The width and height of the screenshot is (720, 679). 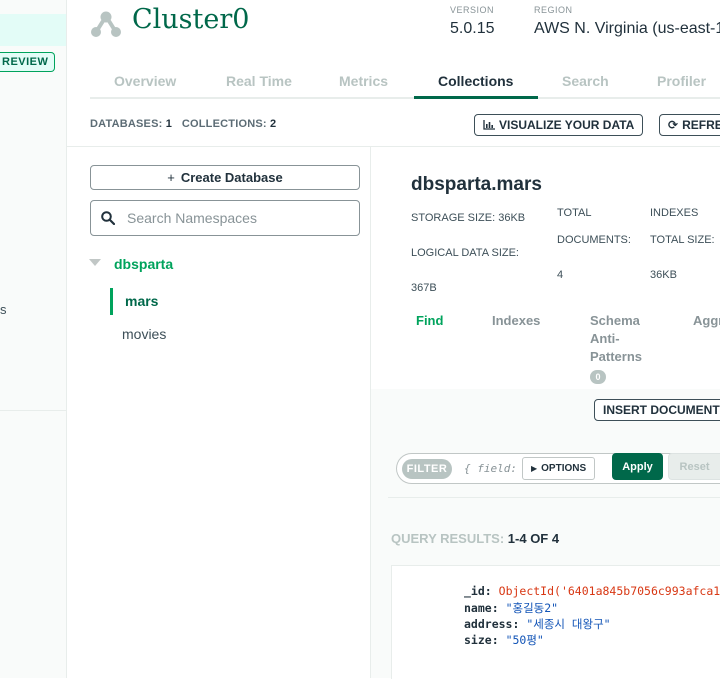 What do you see at coordinates (145, 81) in the screenshot?
I see `tab-overview: Overview` at bounding box center [145, 81].